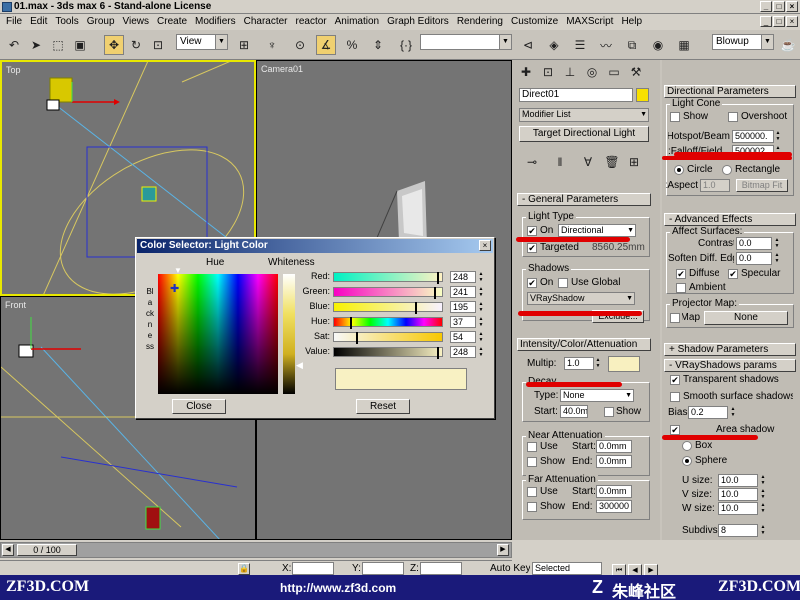  What do you see at coordinates (738, 530) in the screenshot?
I see `subdivs-field: 8` at bounding box center [738, 530].